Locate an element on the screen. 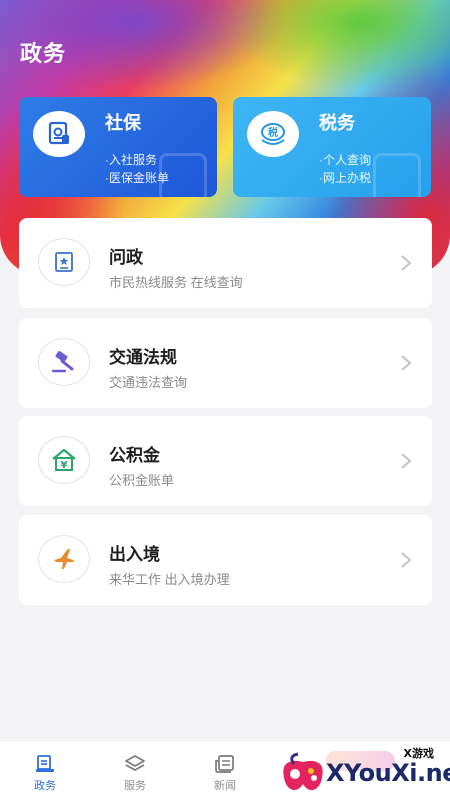 This screenshot has width=450, height=800. tab-label: 新闻 is located at coordinates (225, 786).